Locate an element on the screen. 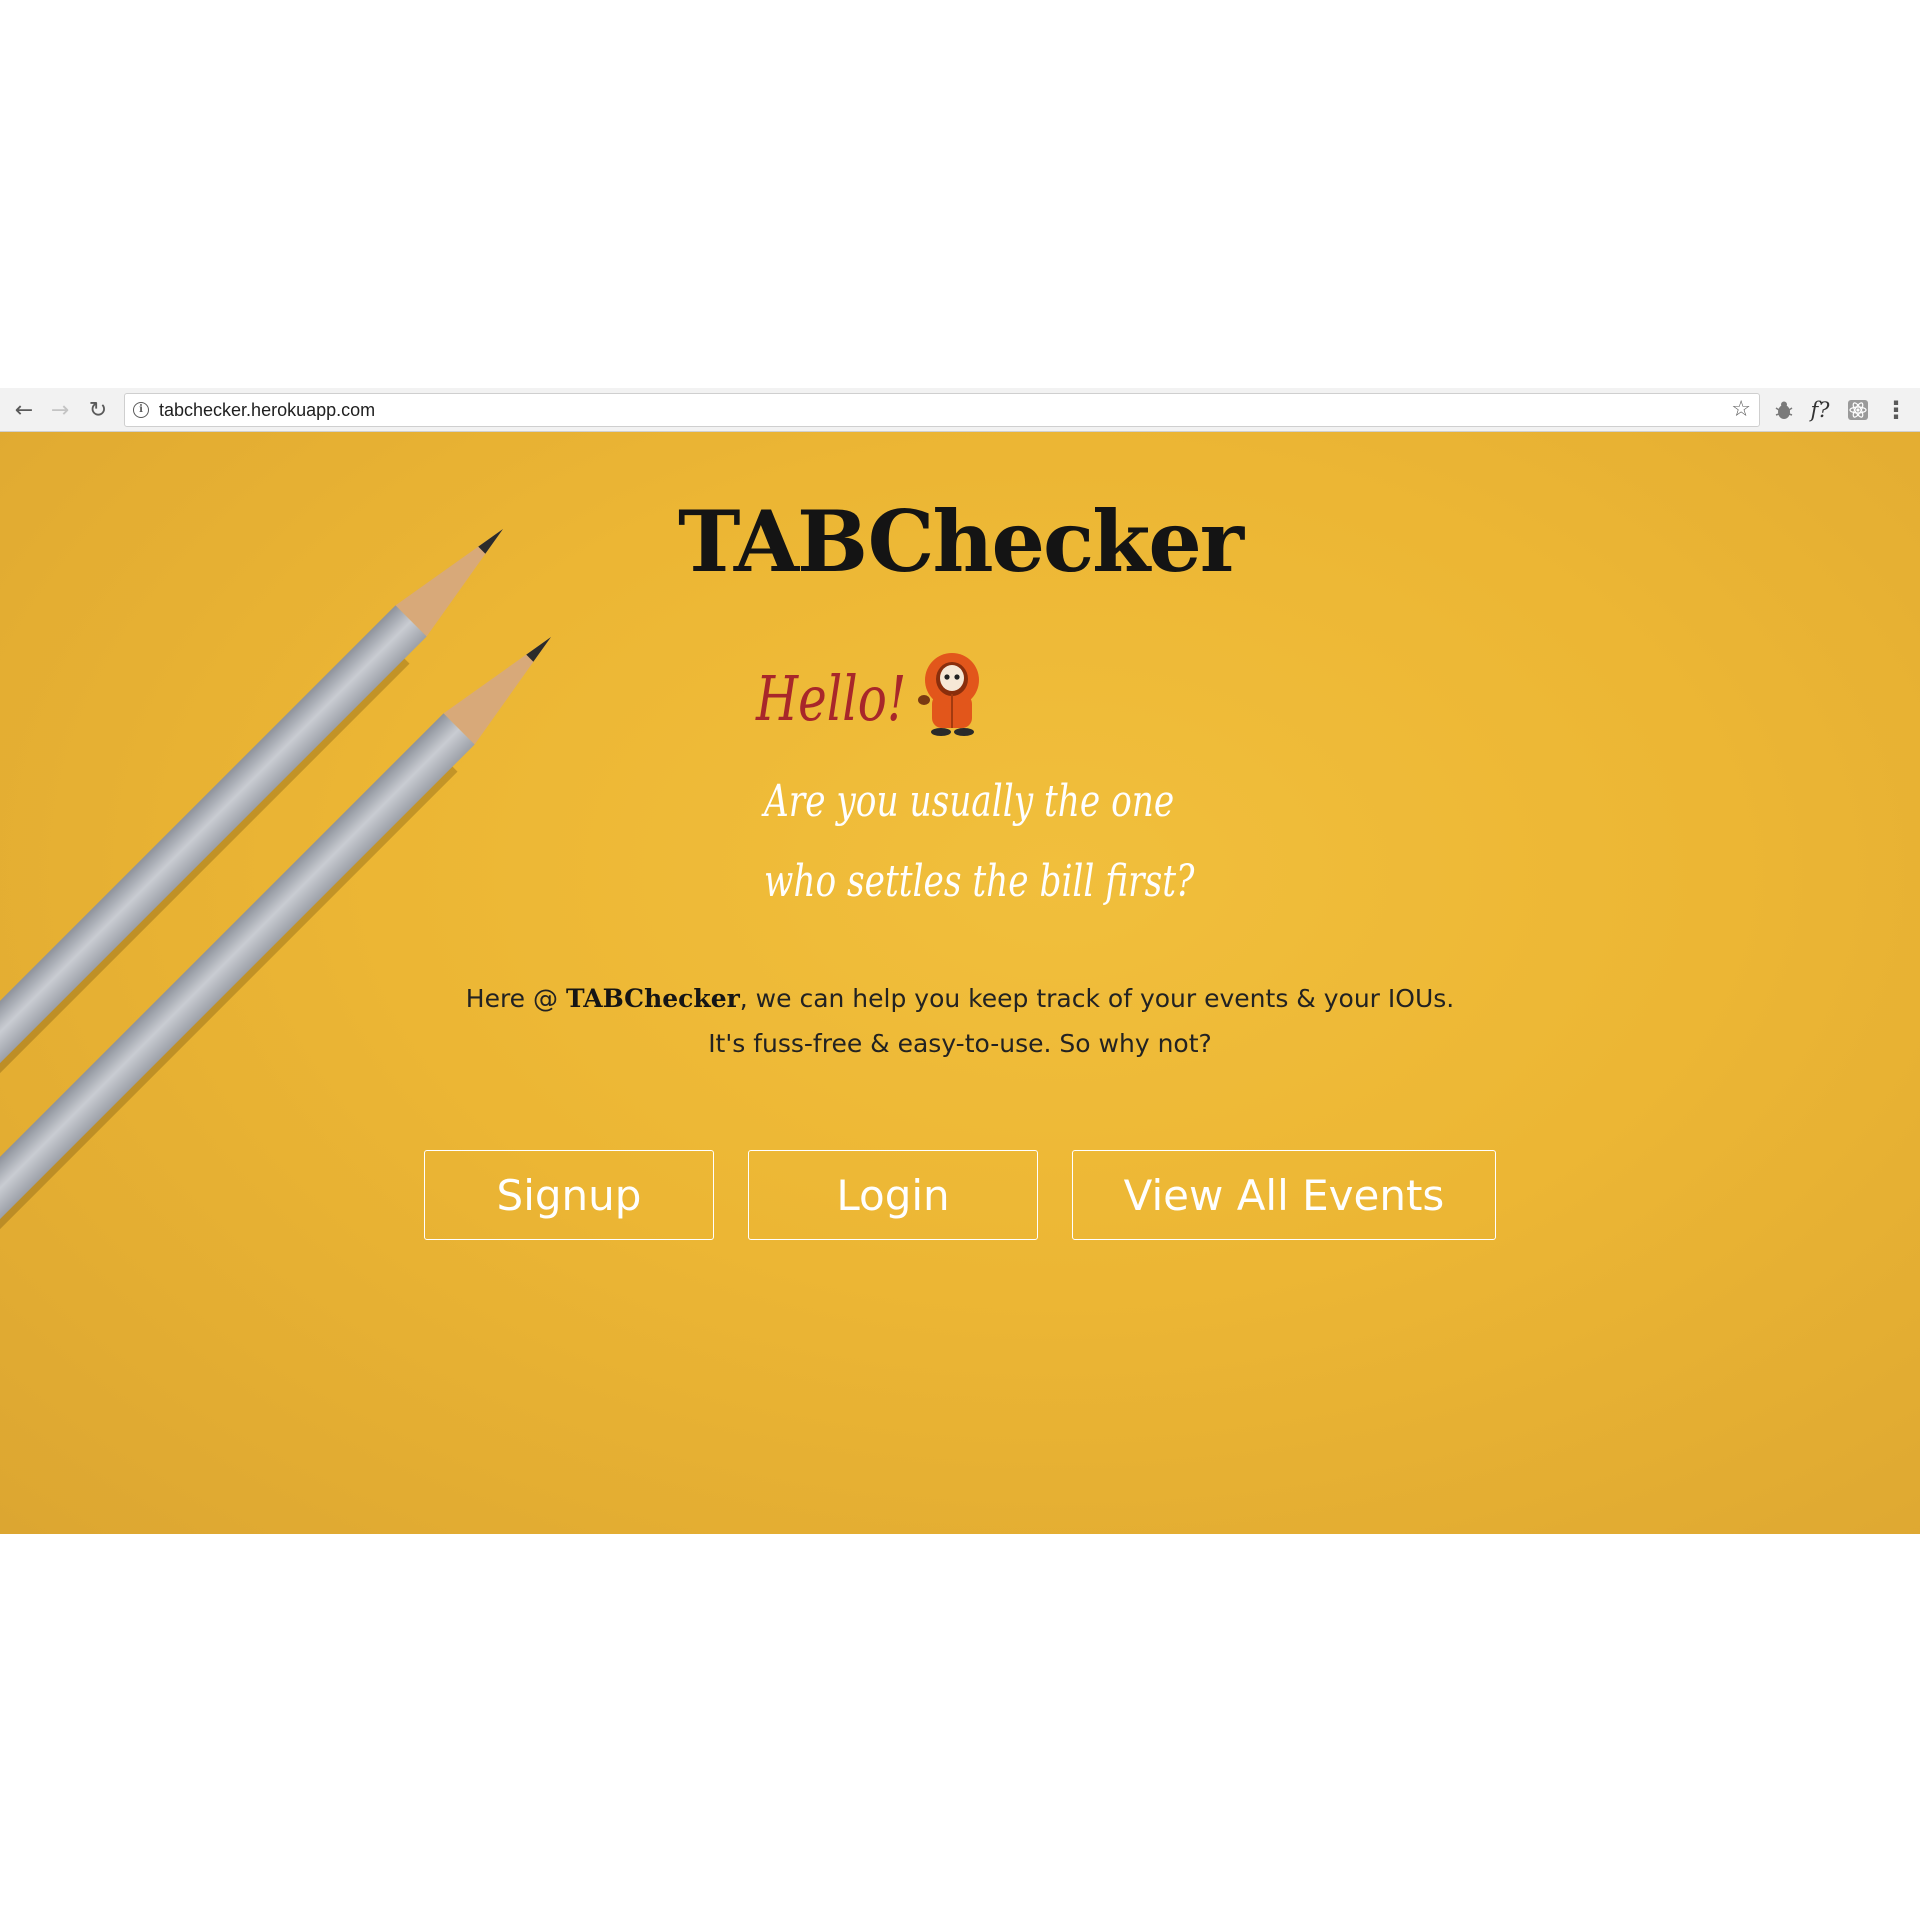  forward-arrow-icon: → is located at coordinates (60, 410).